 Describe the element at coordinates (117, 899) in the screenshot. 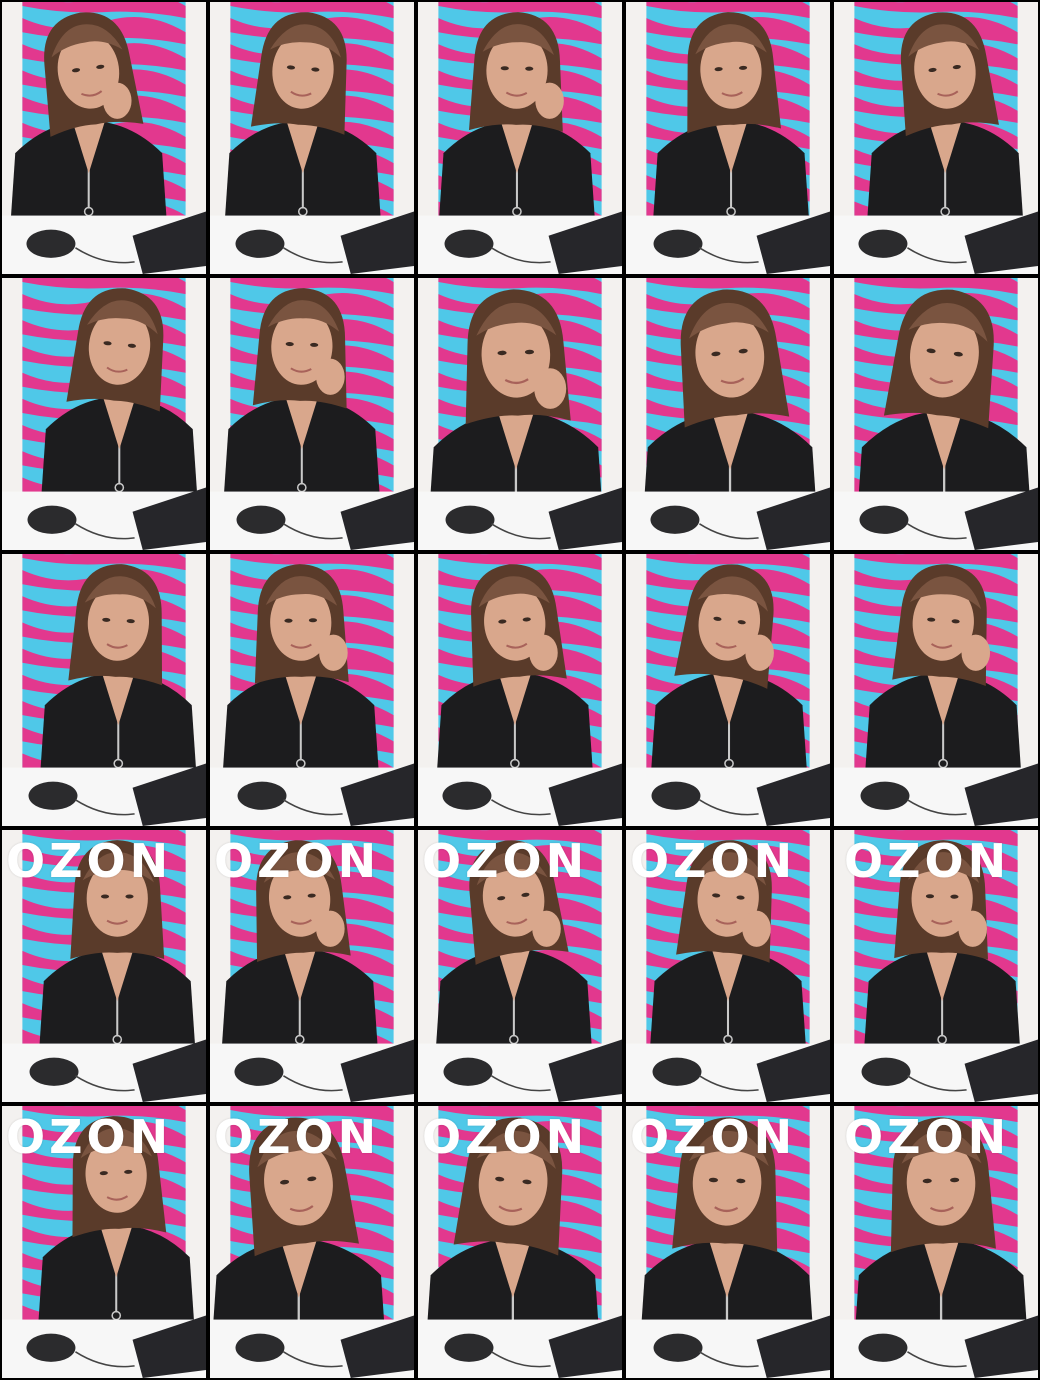

I see `head` at that location.